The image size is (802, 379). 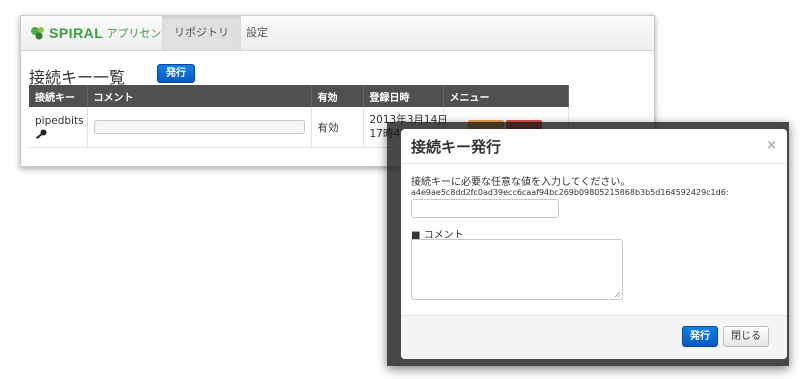 What do you see at coordinates (506, 96) in the screenshot?
I see `header-menu: メニュー` at bounding box center [506, 96].